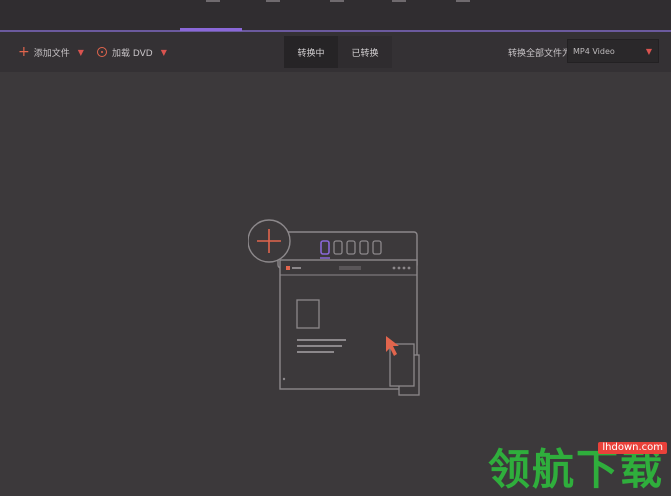 The height and width of the screenshot is (496, 671). I want to click on watermark: 领航下载 lhdown.com, so click(579, 468).